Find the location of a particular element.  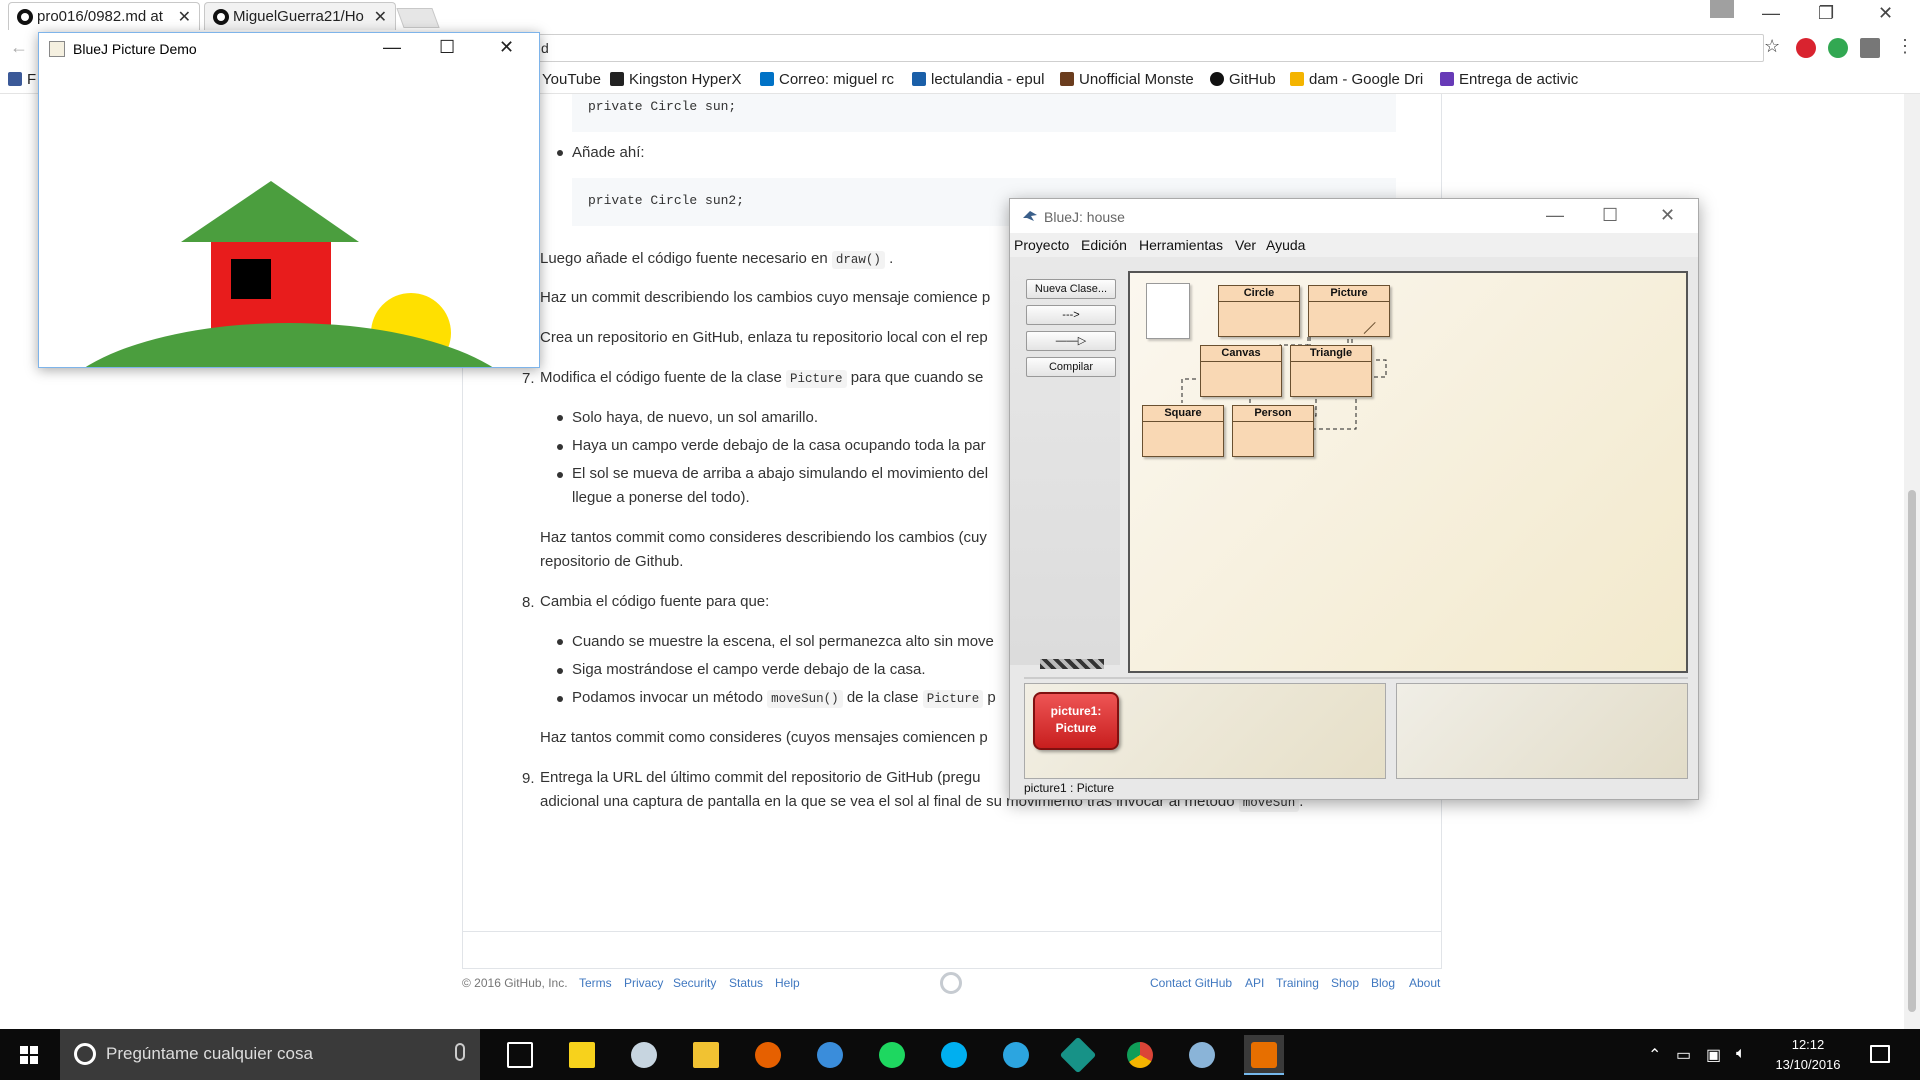

menu-edicion: Edición is located at coordinates (1104, 245).